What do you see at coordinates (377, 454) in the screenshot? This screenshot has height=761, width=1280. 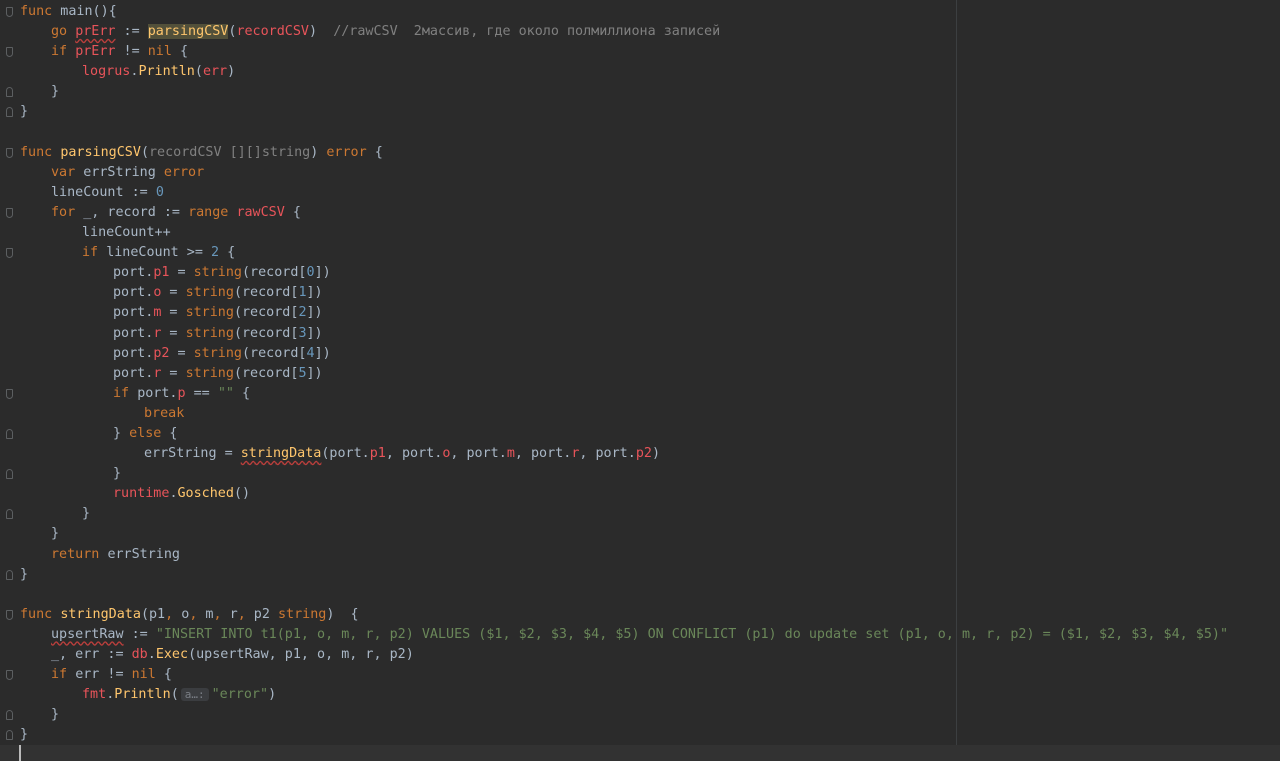 I see `code-token: p1` at bounding box center [377, 454].